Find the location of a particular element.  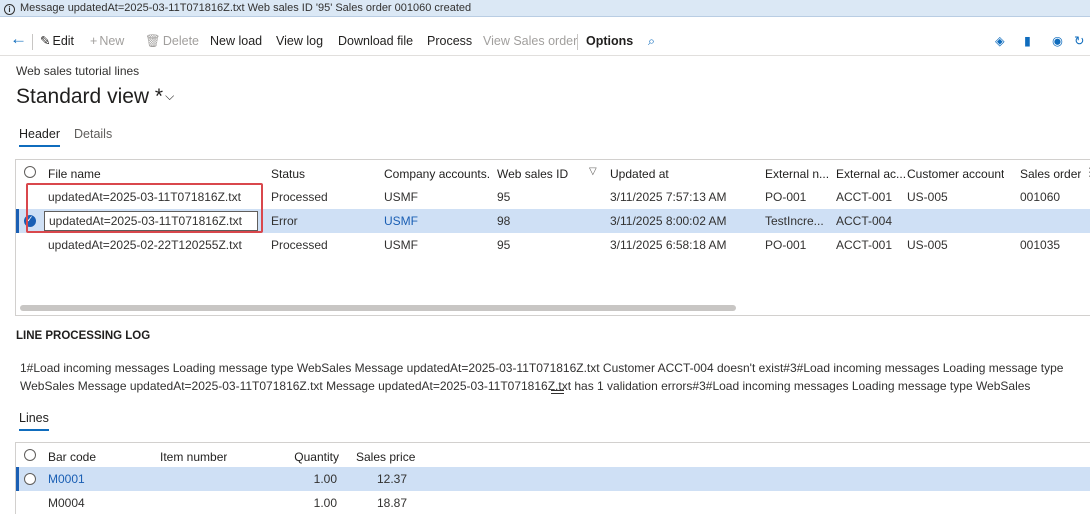

edit-button: ✎ Edit is located at coordinates (57, 41).